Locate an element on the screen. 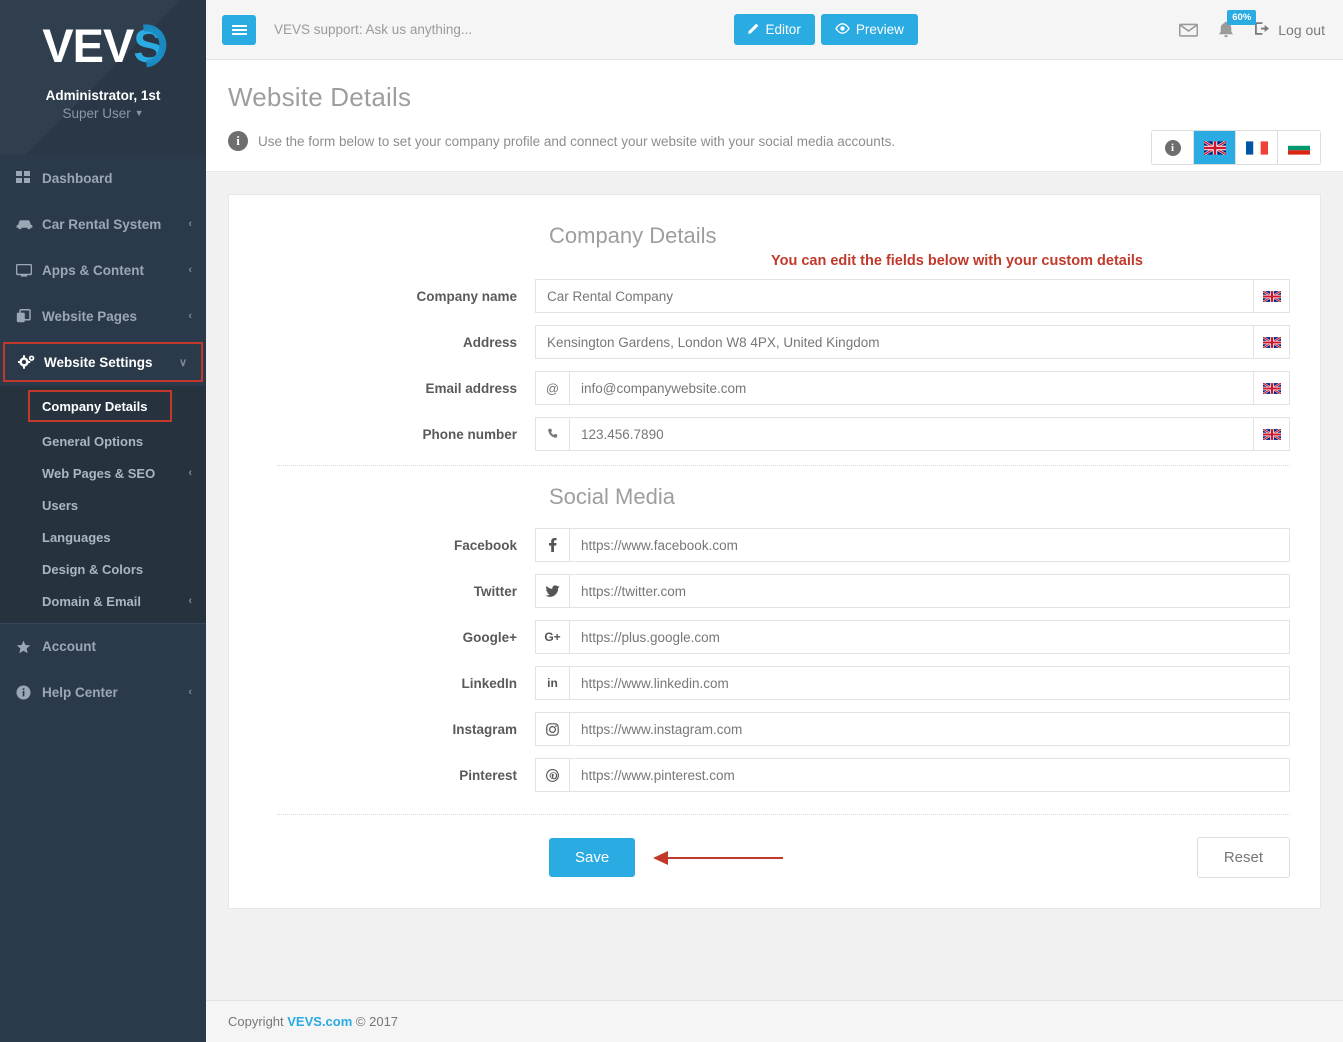 The height and width of the screenshot is (1042, 1343). actions-divider is located at coordinates (783, 814).